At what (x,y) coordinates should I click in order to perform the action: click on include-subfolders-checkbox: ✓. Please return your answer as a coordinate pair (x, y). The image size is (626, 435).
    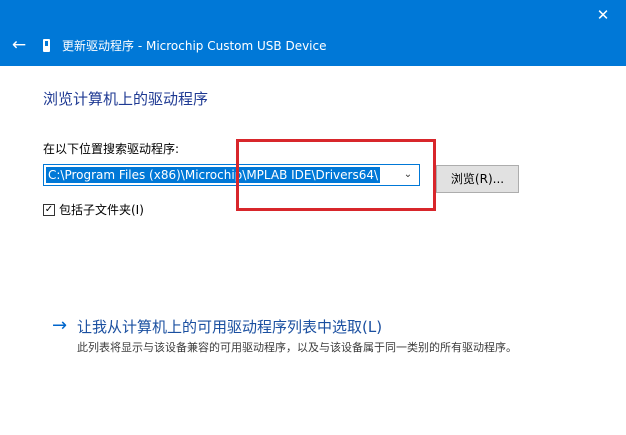
    Looking at the image, I should click on (49, 210).